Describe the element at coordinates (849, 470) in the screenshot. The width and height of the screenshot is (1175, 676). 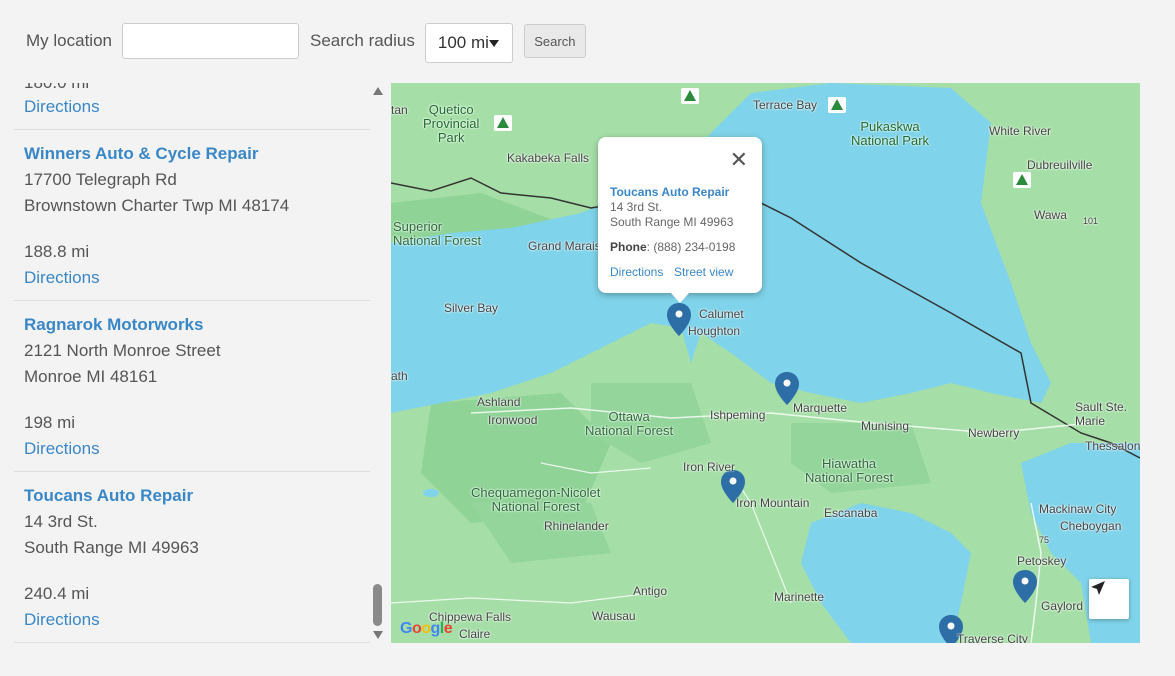
I see `map-label: Hiawatha National Forest` at that location.